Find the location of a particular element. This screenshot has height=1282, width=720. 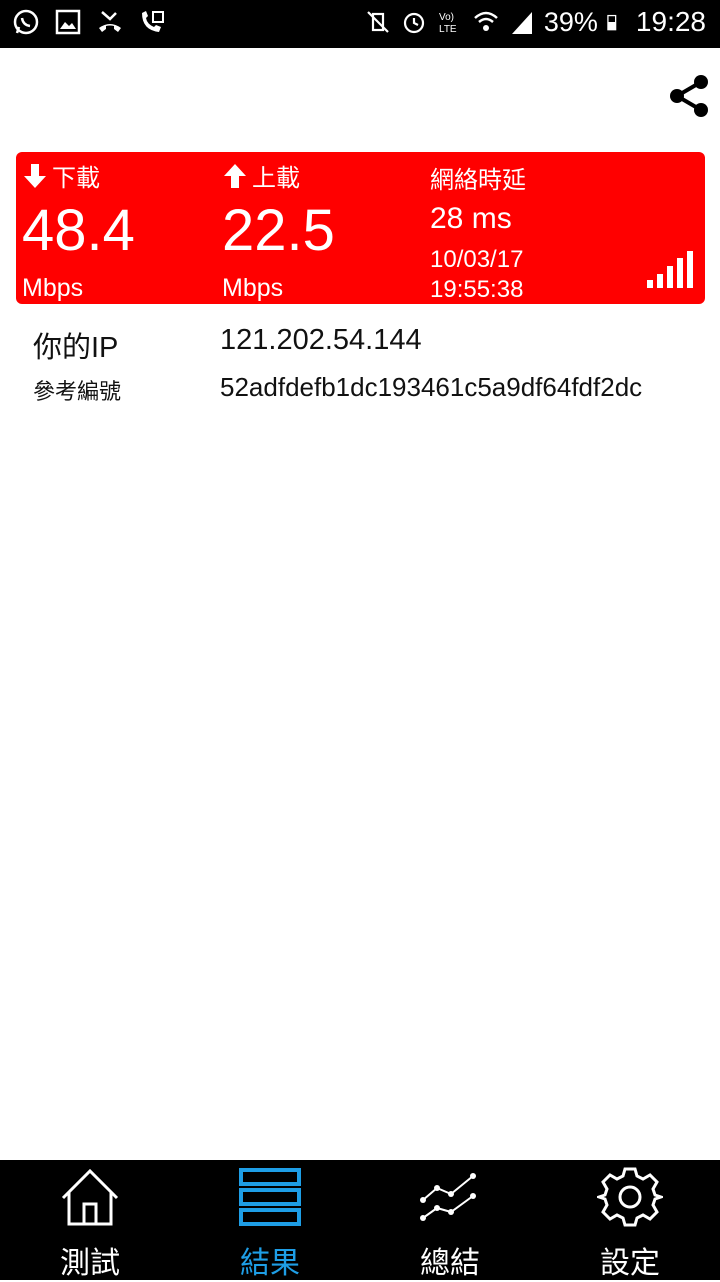

nav-results-label: 結果 is located at coordinates (270, 1263).